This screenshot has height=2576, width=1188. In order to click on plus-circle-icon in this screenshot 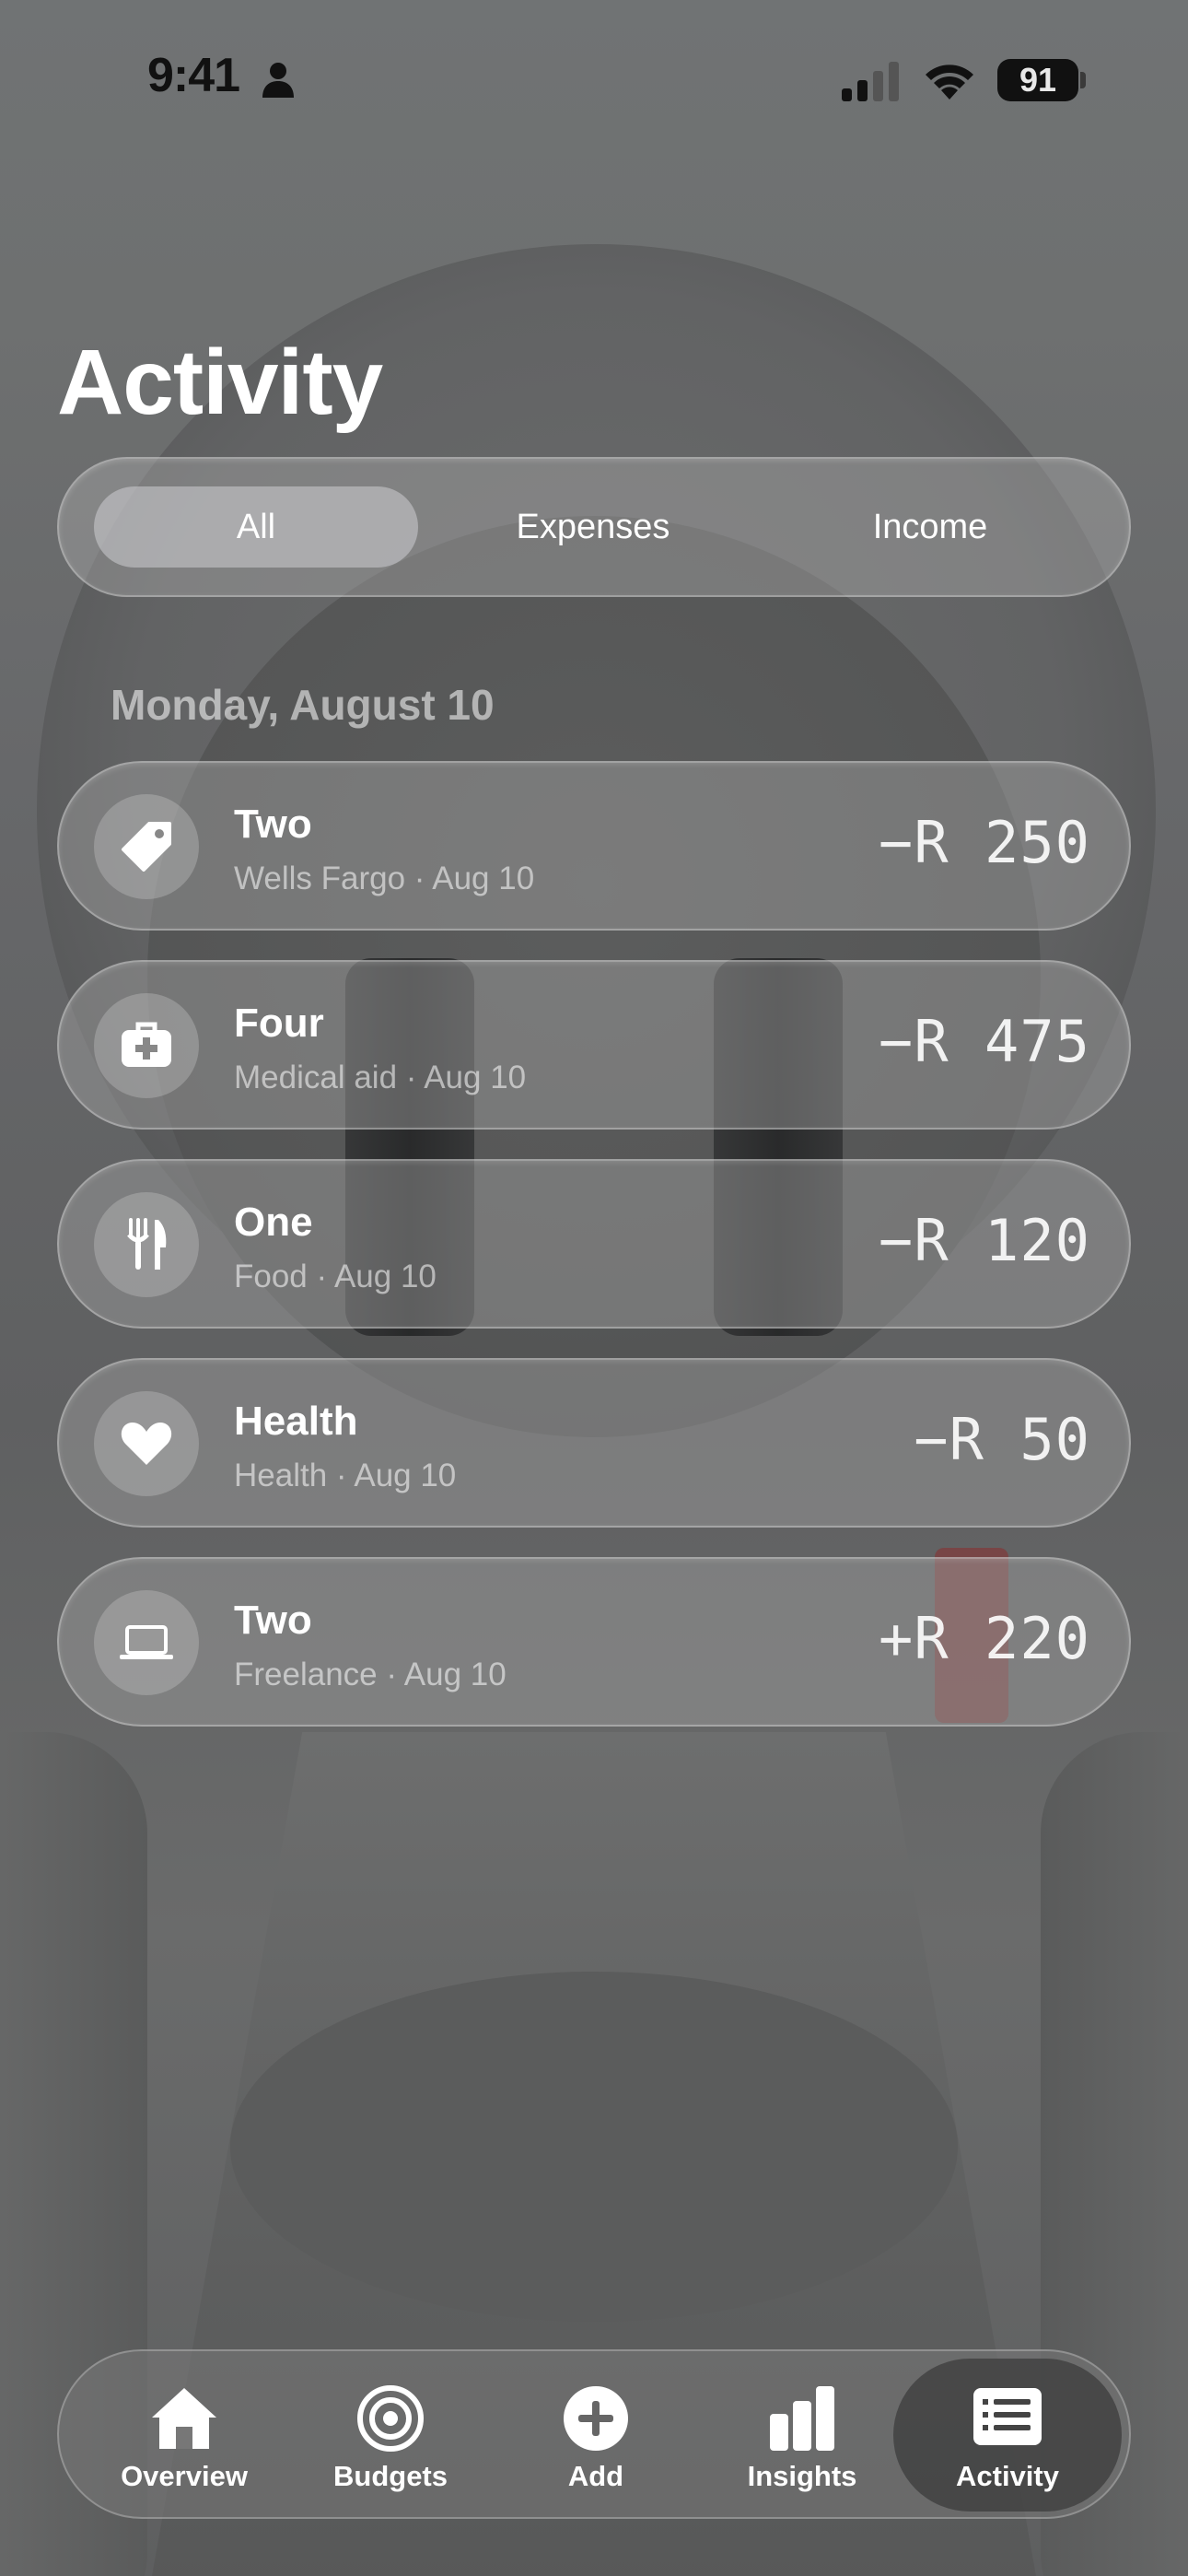, I will do `click(596, 2418)`.